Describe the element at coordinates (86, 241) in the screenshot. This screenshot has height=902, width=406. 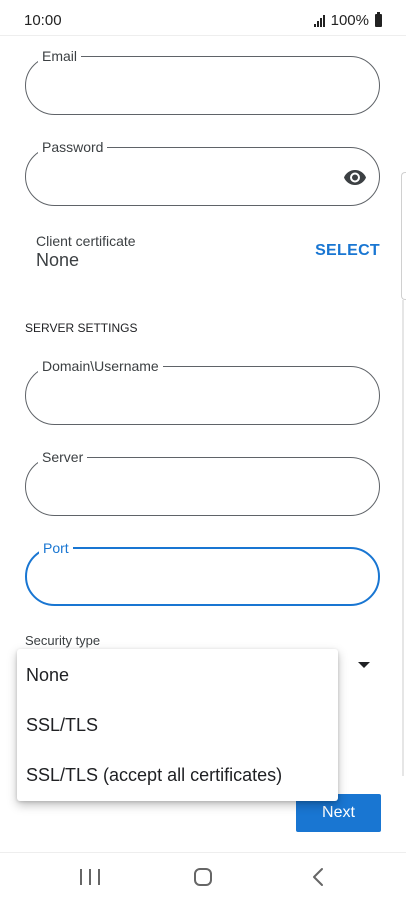
I see `client-certificate-label: Client certificate` at that location.